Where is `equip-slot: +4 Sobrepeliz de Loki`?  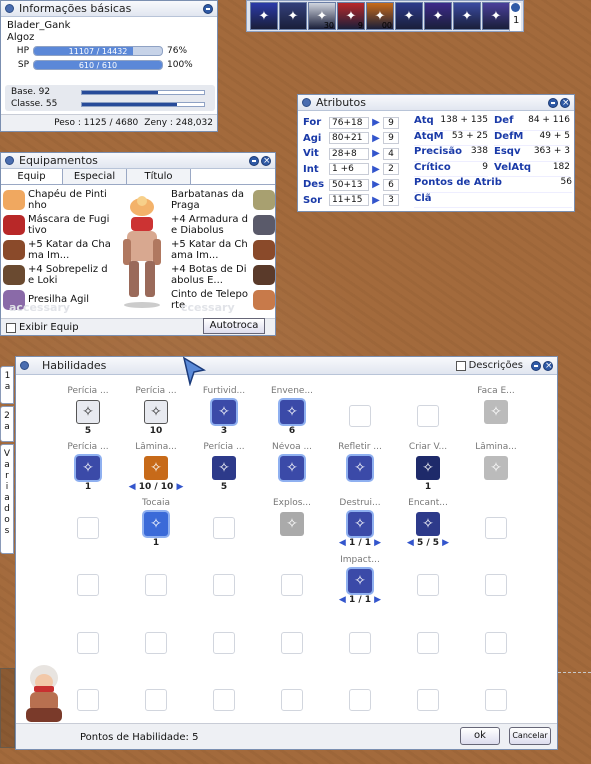 equip-slot: +4 Sobrepeliz de Loki is located at coordinates (57, 274).